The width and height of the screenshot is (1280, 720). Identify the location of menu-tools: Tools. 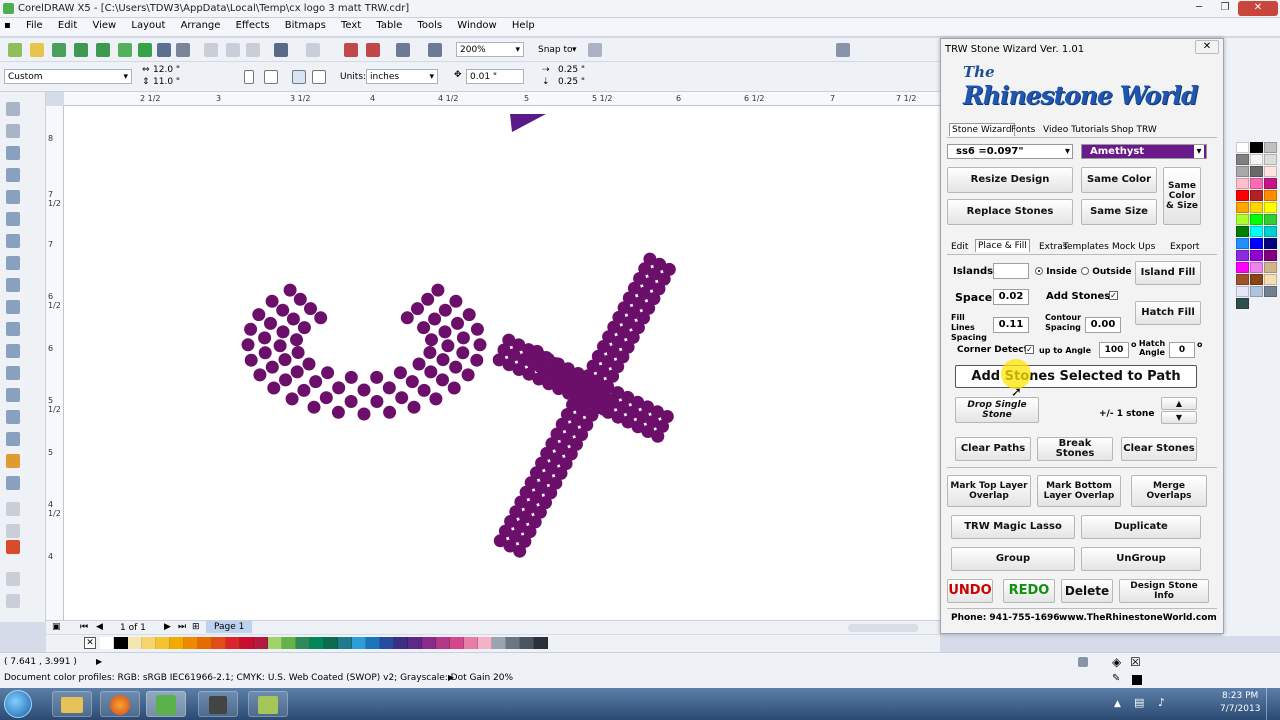
(429, 25).